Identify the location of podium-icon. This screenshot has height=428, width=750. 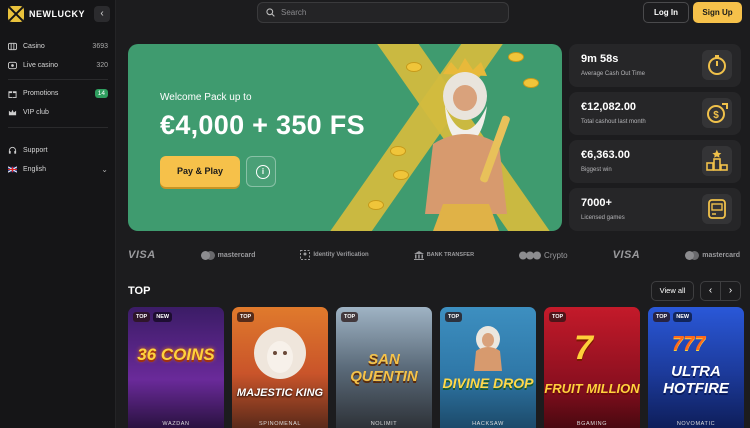
(717, 161).